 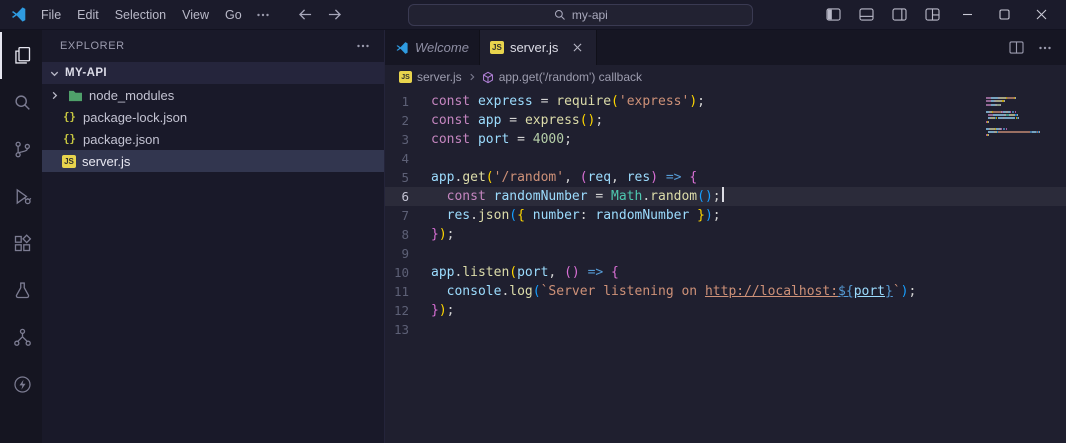 I want to click on code-line: 8});, so click(x=725, y=234).